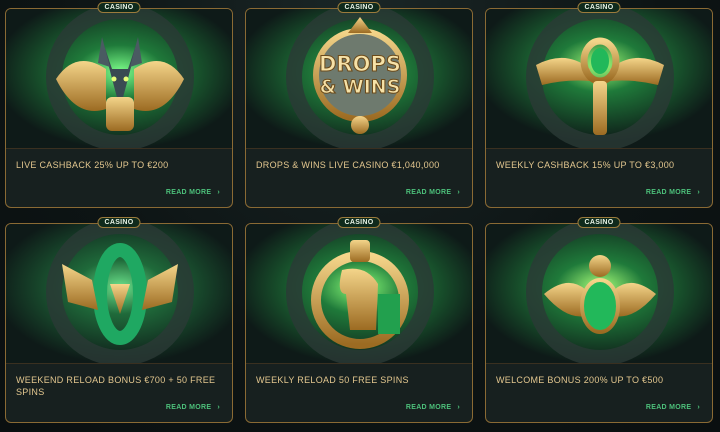 The width and height of the screenshot is (720, 432). What do you see at coordinates (332, 380) in the screenshot?
I see `promo-title: WEEKLY RELOAD 50 FREE SPINS` at bounding box center [332, 380].